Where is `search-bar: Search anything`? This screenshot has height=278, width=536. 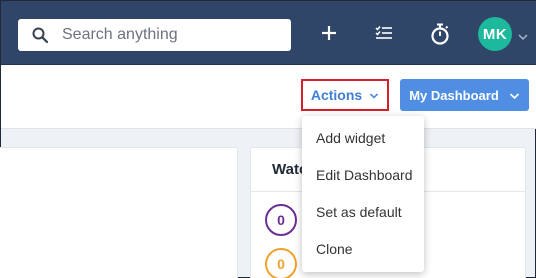 search-bar: Search anything is located at coordinates (154, 35).